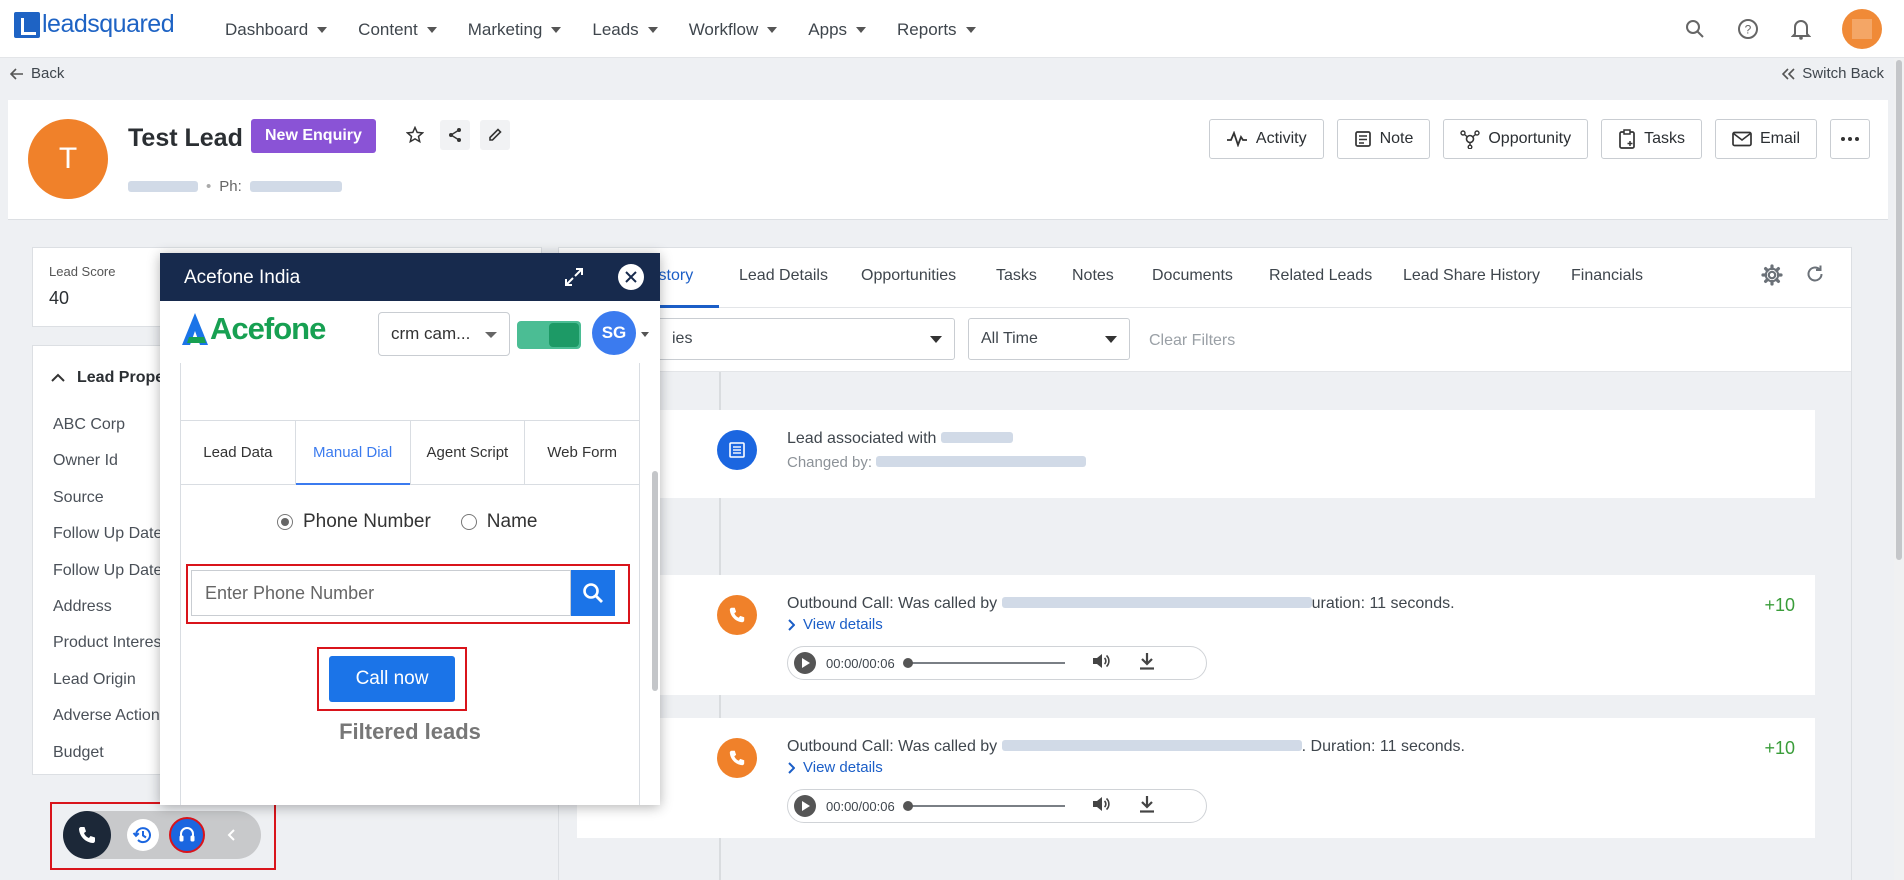  What do you see at coordinates (783, 276) in the screenshot?
I see `tab-lead-details: Lead Details` at bounding box center [783, 276].